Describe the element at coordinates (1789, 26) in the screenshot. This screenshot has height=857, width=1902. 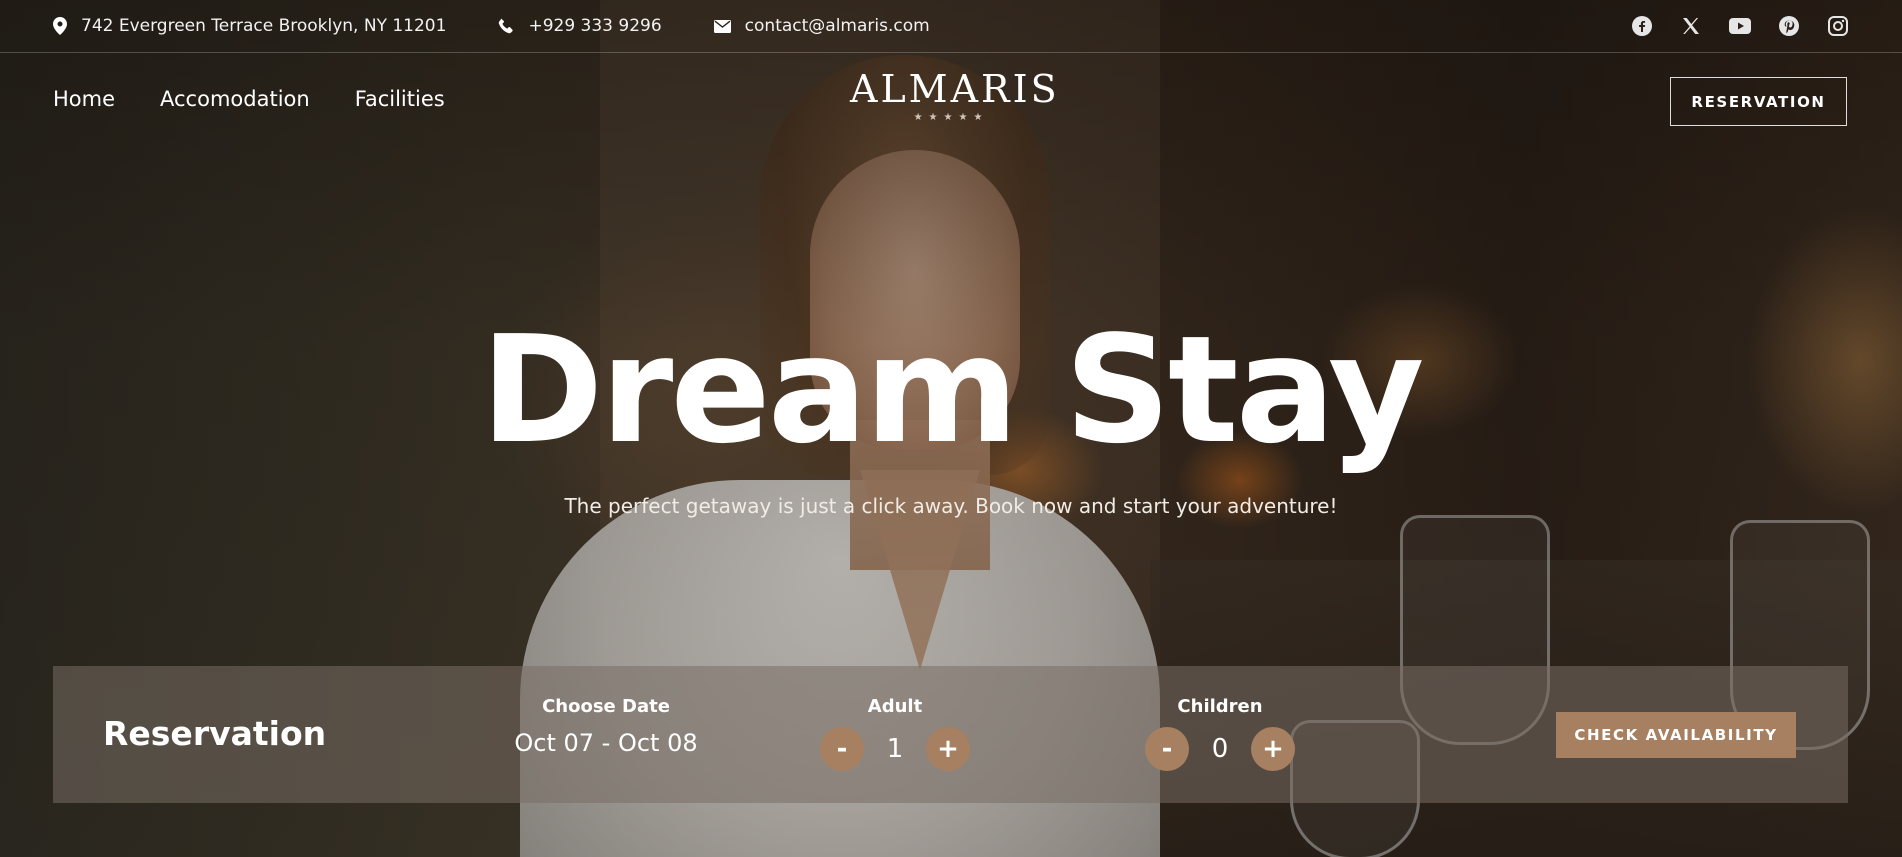
I see `pinterest-icon` at that location.